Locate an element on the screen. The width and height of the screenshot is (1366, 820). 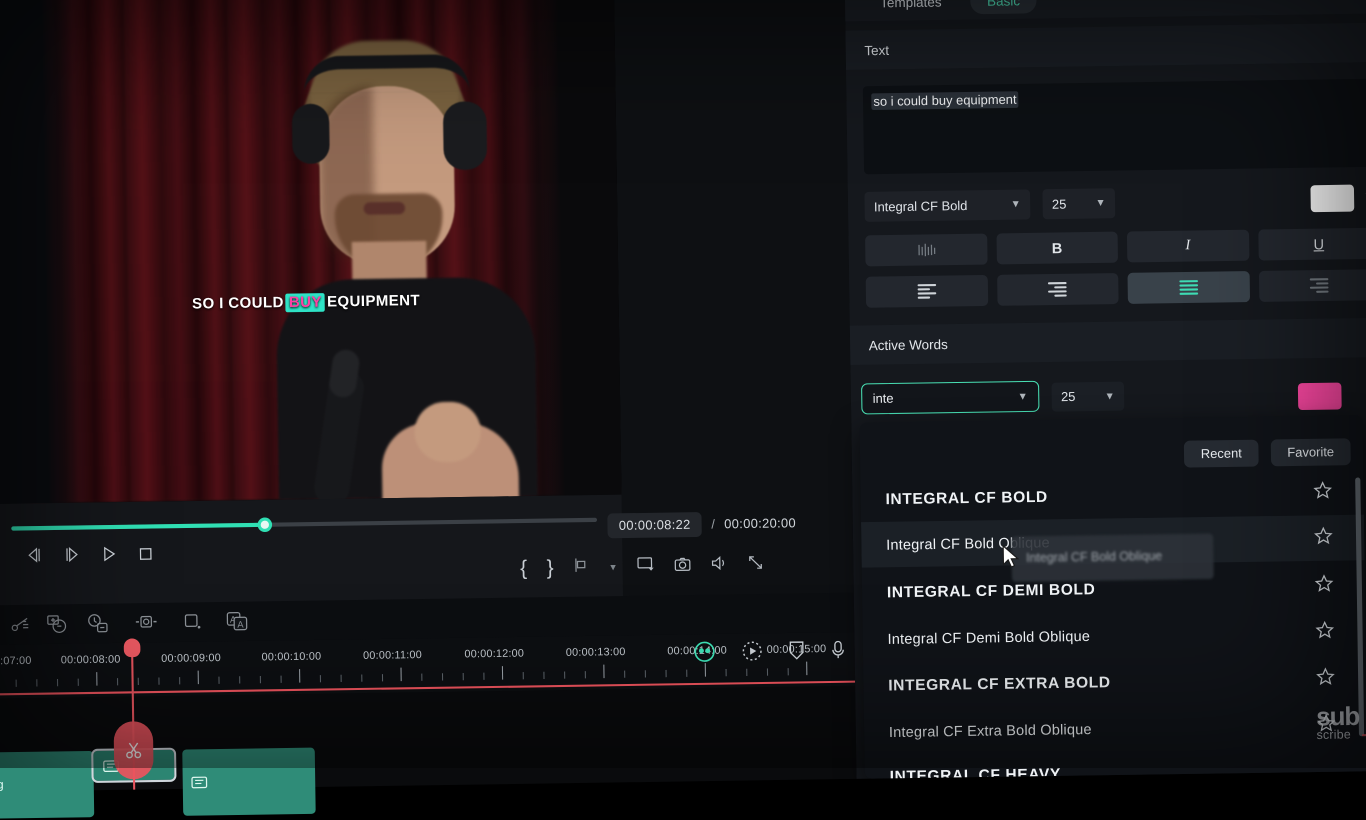
font-item-label: Integral CF Demi Bold Oblique is located at coordinates (989, 637).